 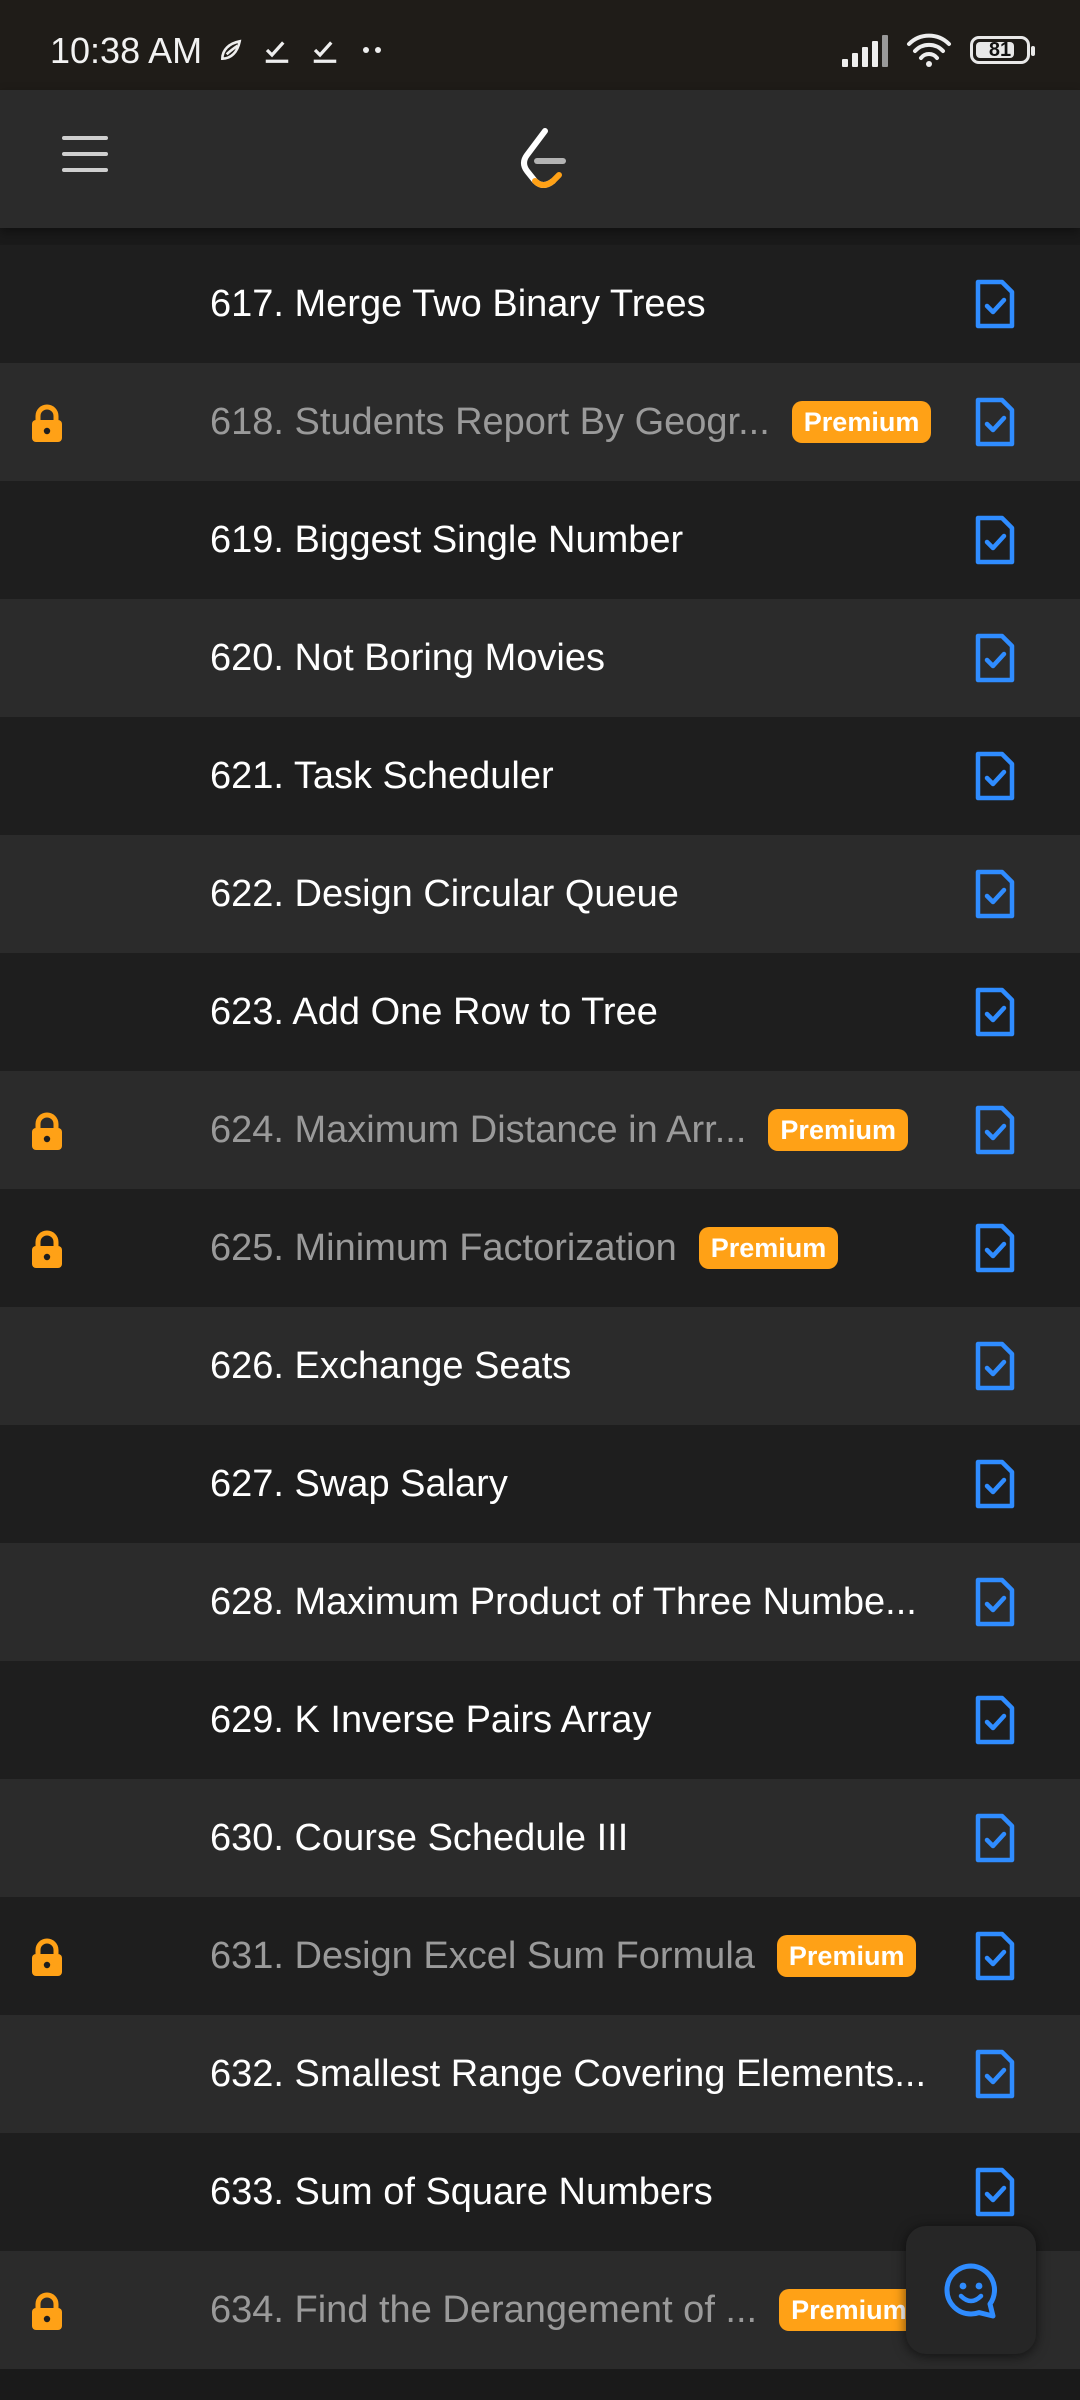 I want to click on problem-title-container: 621. Task Scheduler, so click(x=382, y=776).